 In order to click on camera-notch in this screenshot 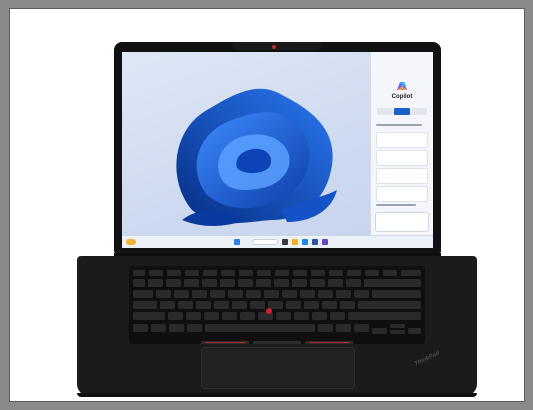, I will do `click(277, 46)`.